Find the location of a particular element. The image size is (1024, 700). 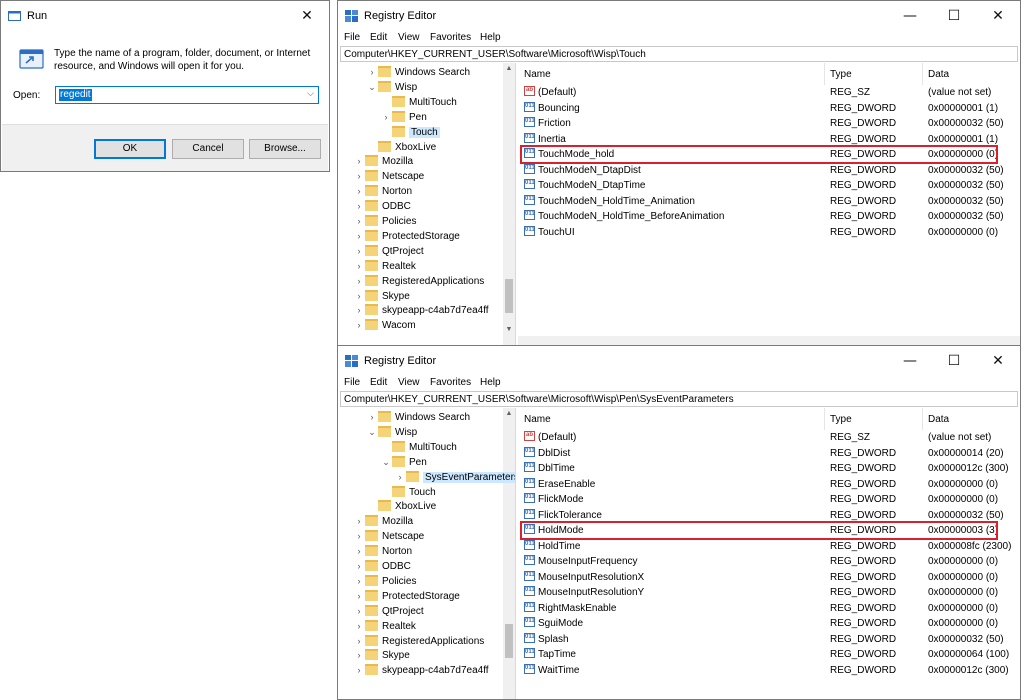

open-combobox: regedit ⌵ is located at coordinates (187, 95).